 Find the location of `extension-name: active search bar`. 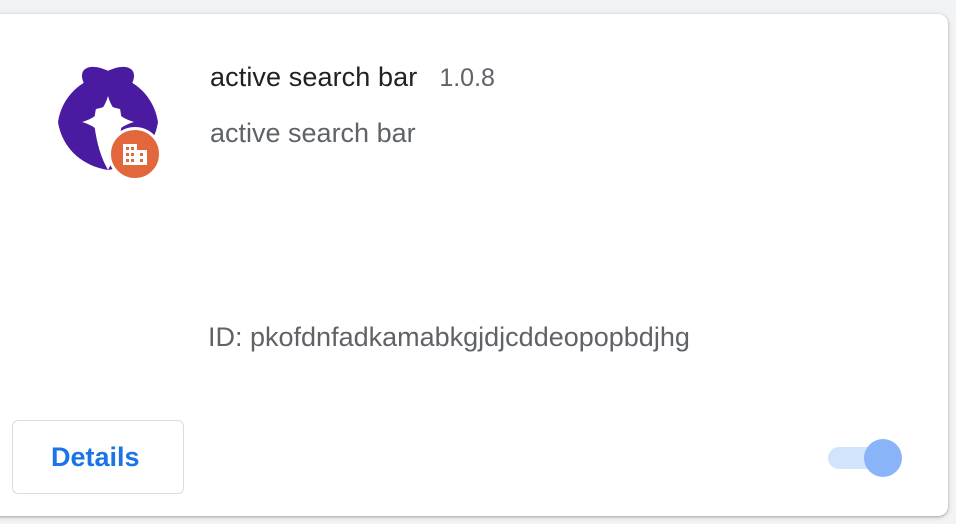

extension-name: active search bar is located at coordinates (314, 77).